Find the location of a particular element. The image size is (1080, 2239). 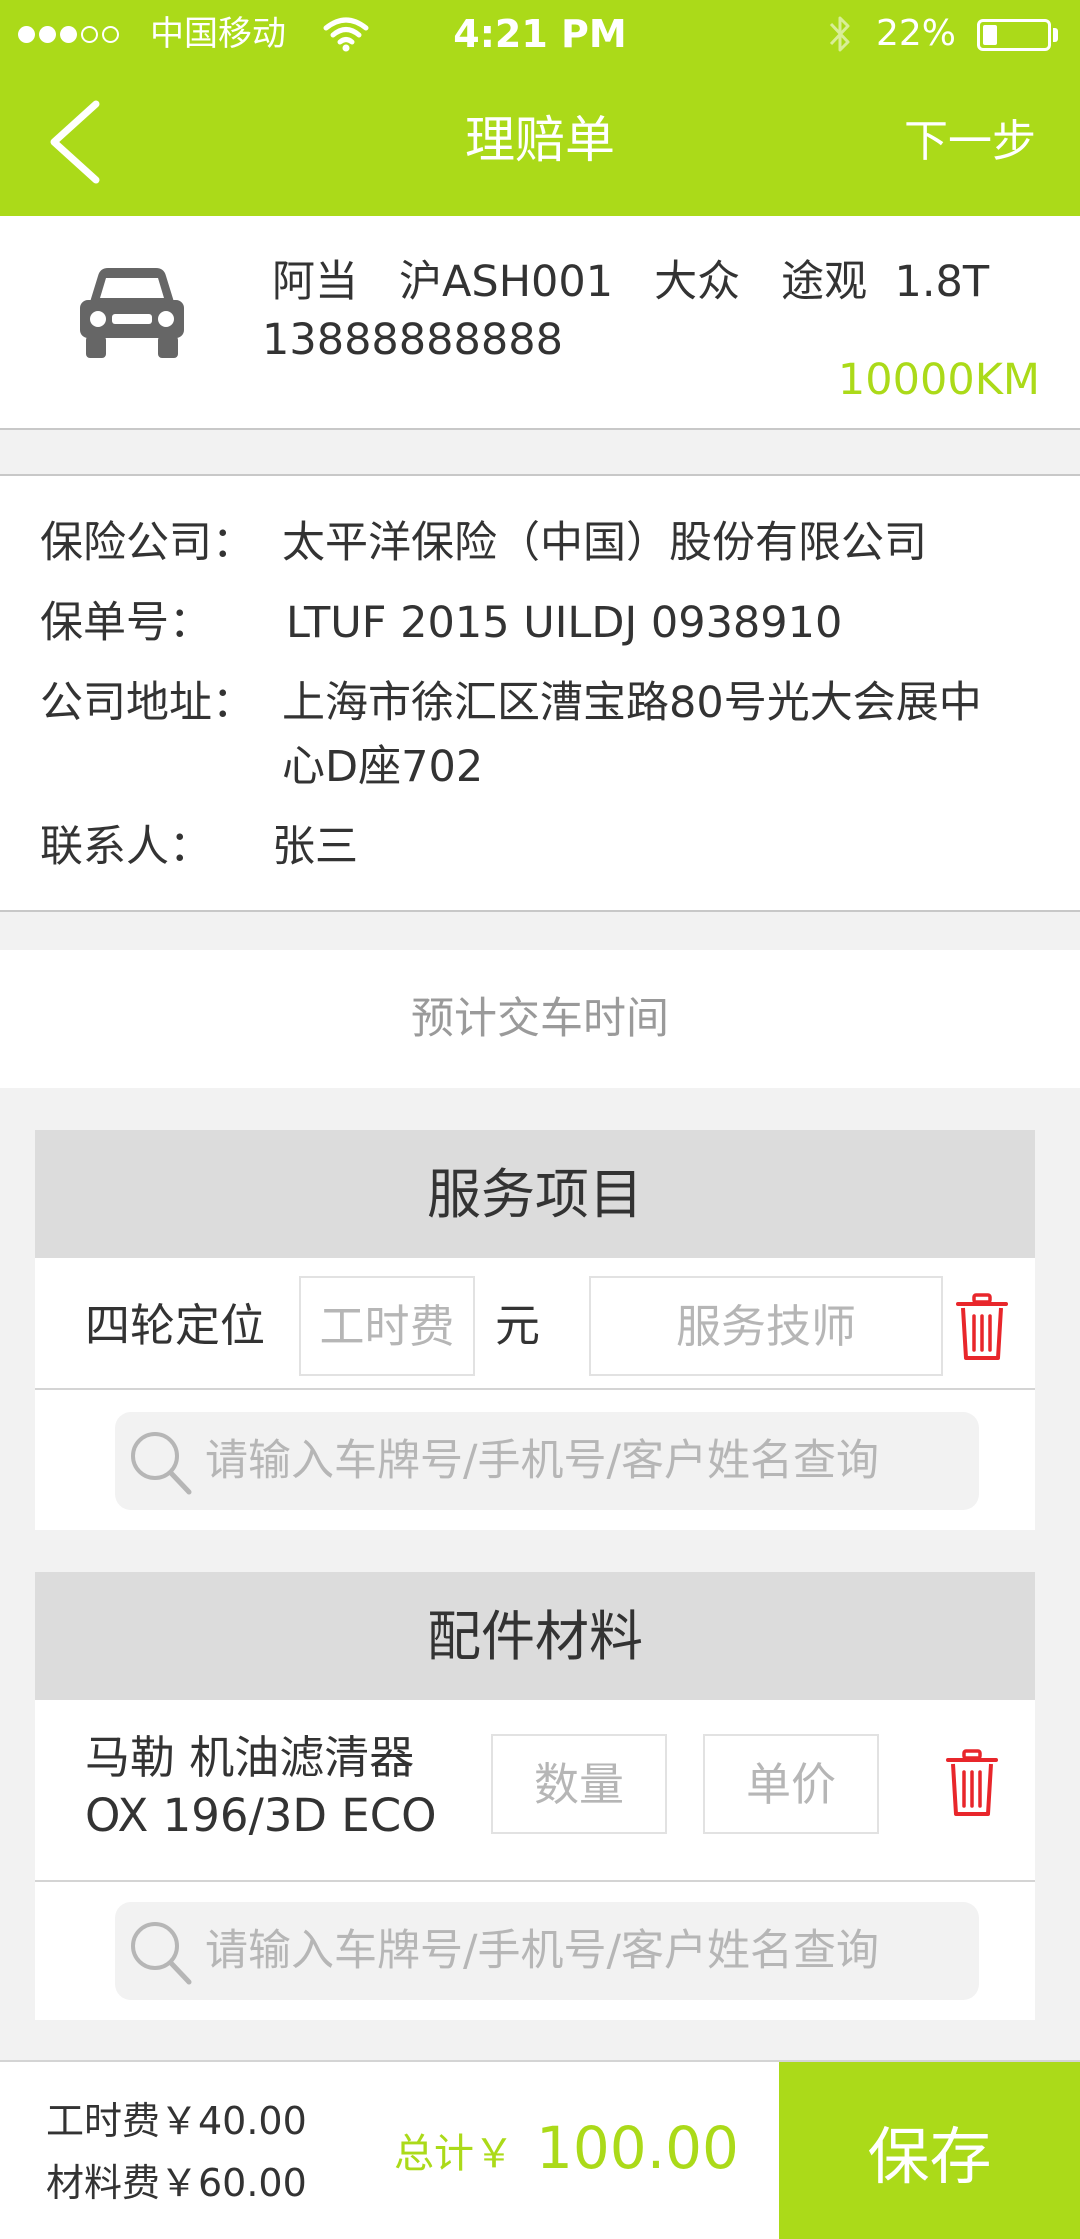

quantity-input is located at coordinates (579, 1784).